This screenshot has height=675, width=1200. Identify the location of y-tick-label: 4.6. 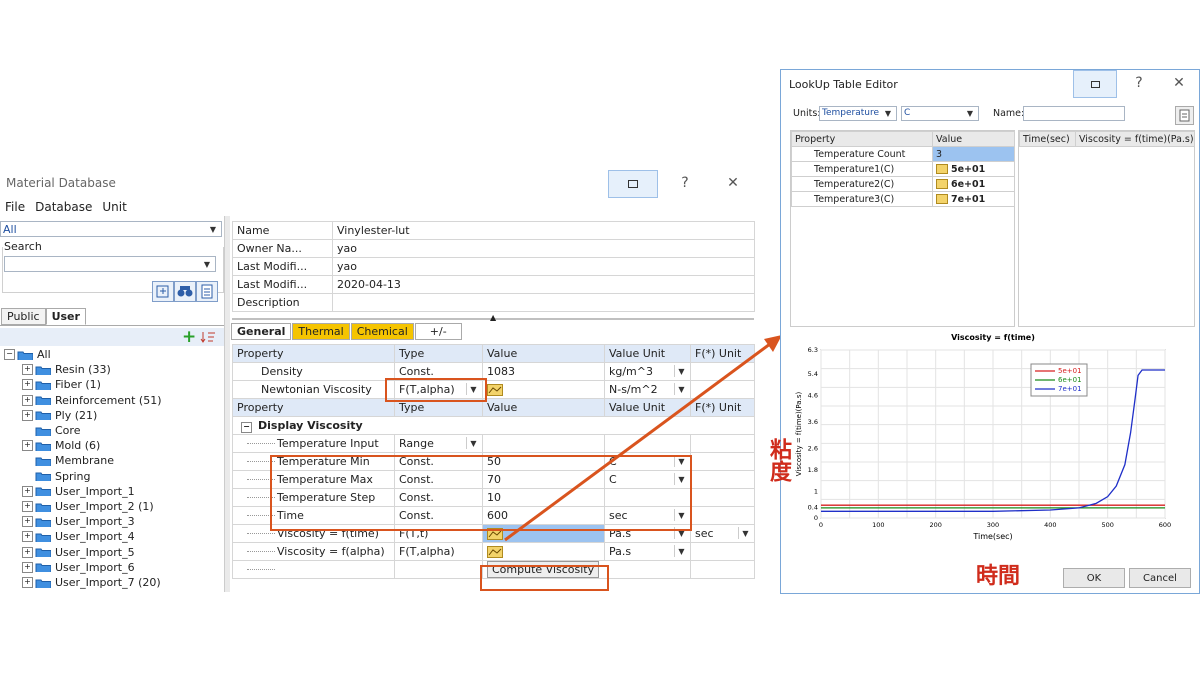
(813, 395).